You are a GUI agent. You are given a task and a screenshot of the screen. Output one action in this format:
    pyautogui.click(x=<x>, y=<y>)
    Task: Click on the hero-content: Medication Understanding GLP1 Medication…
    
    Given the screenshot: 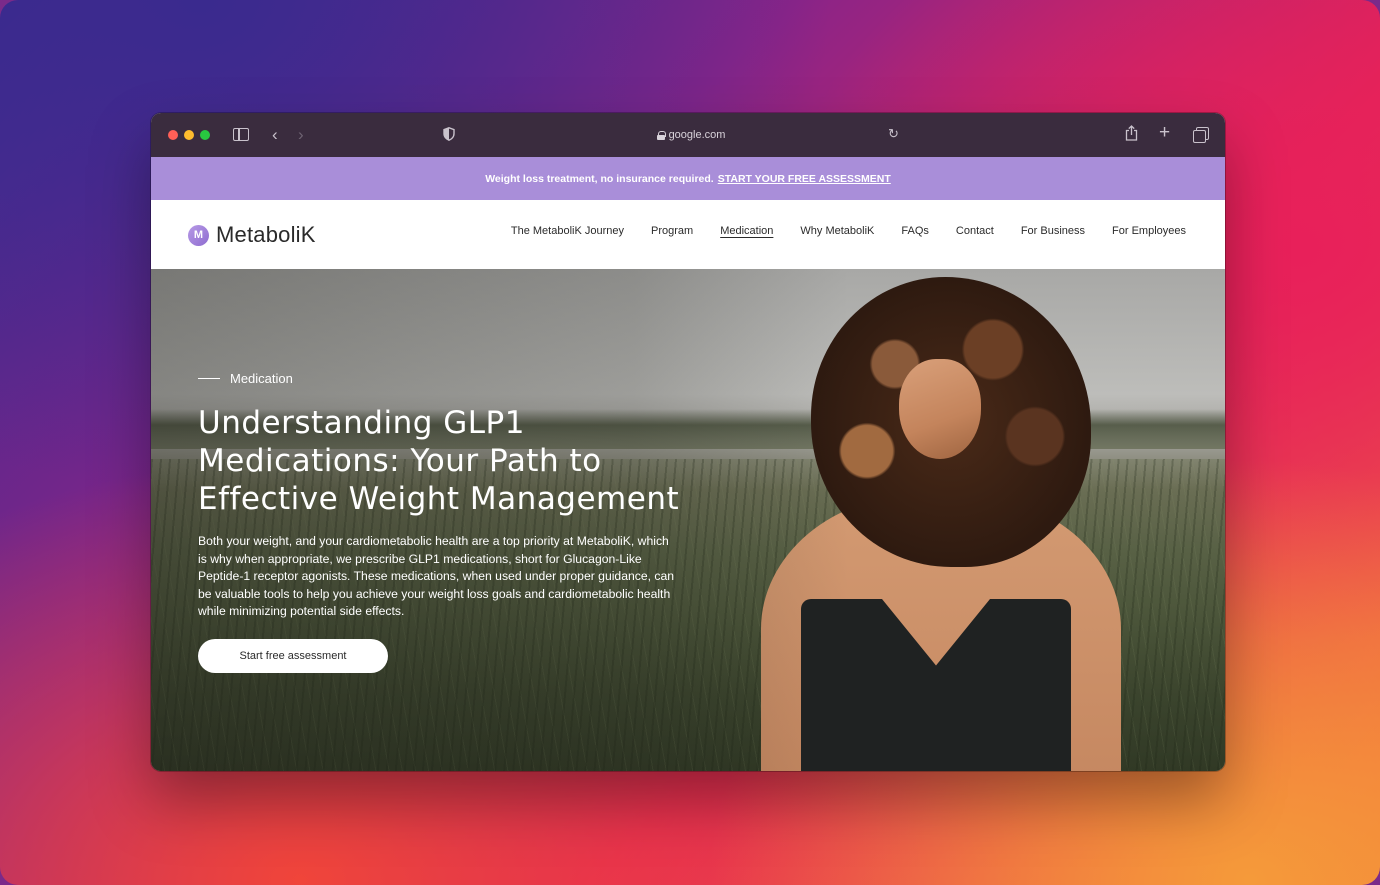 What is the action you would take?
    pyautogui.click(x=448, y=522)
    